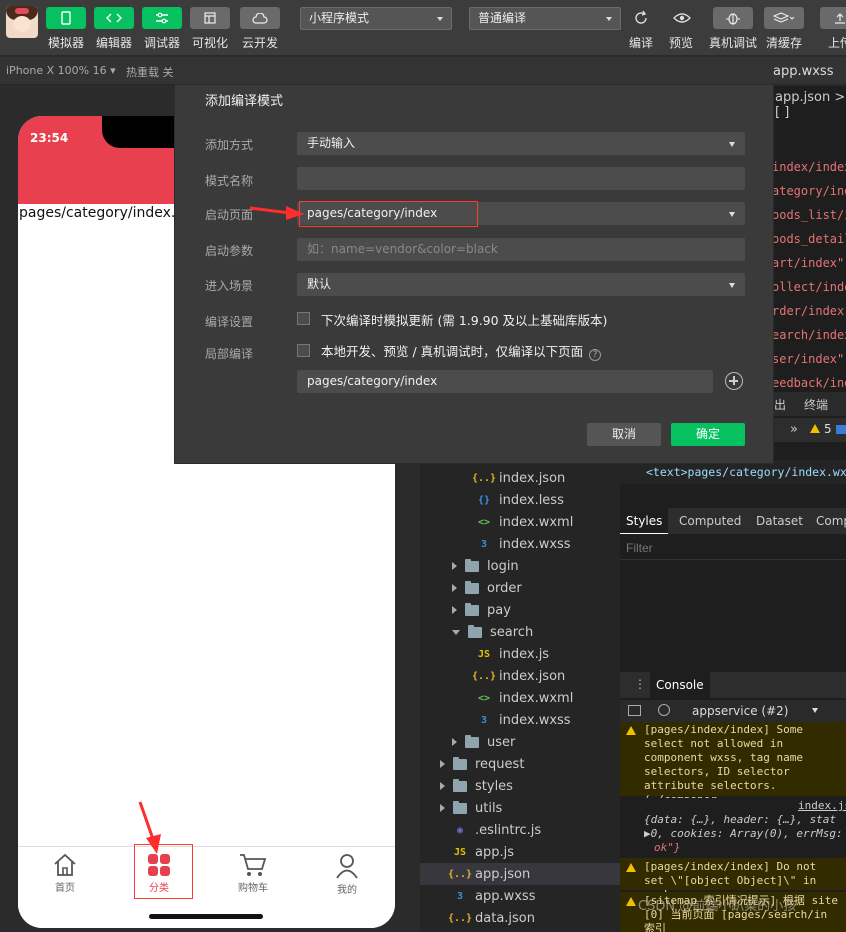 Image resolution: width=846 pixels, height=932 pixels. What do you see at coordinates (520, 742) in the screenshot?
I see `tree-folder: user` at bounding box center [520, 742].